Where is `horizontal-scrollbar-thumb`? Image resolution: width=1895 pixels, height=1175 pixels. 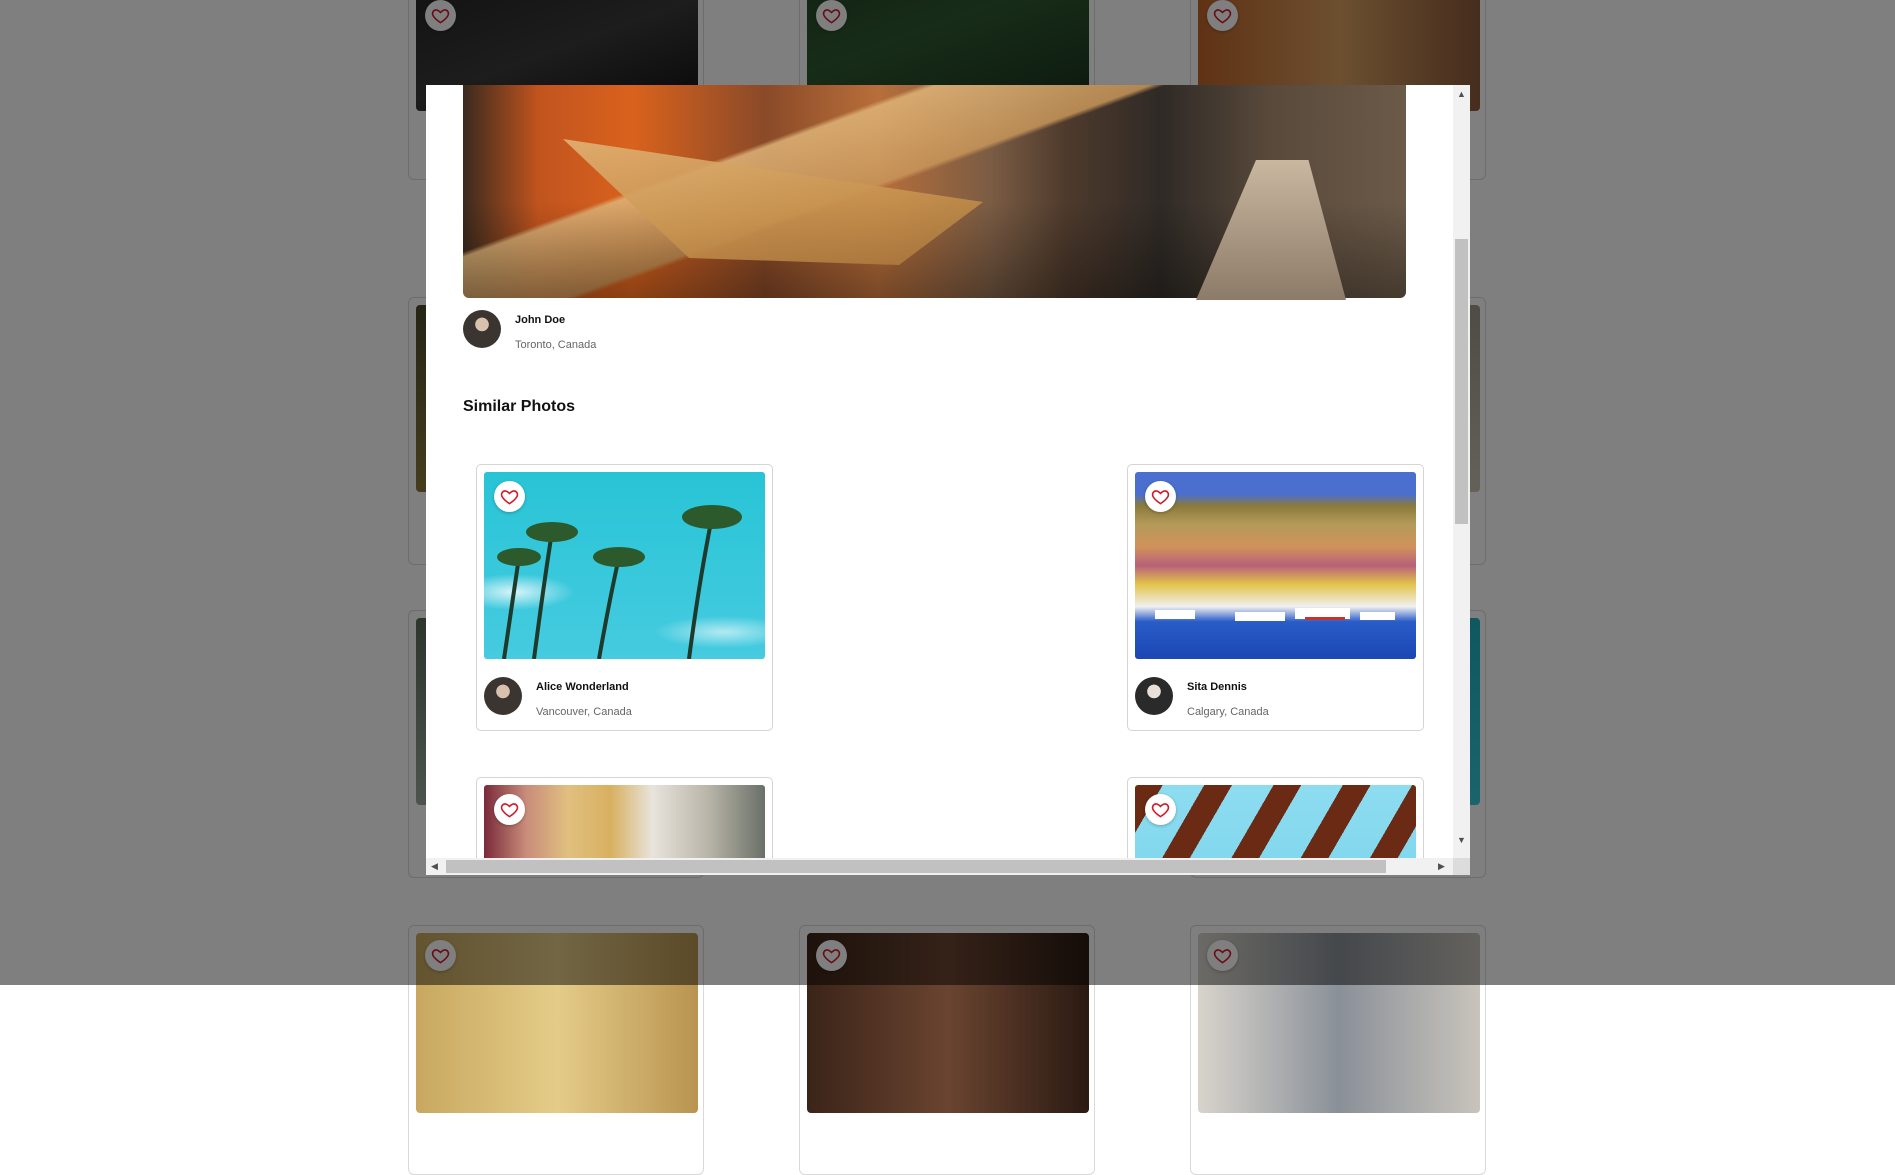
horizontal-scrollbar-thumb is located at coordinates (916, 866).